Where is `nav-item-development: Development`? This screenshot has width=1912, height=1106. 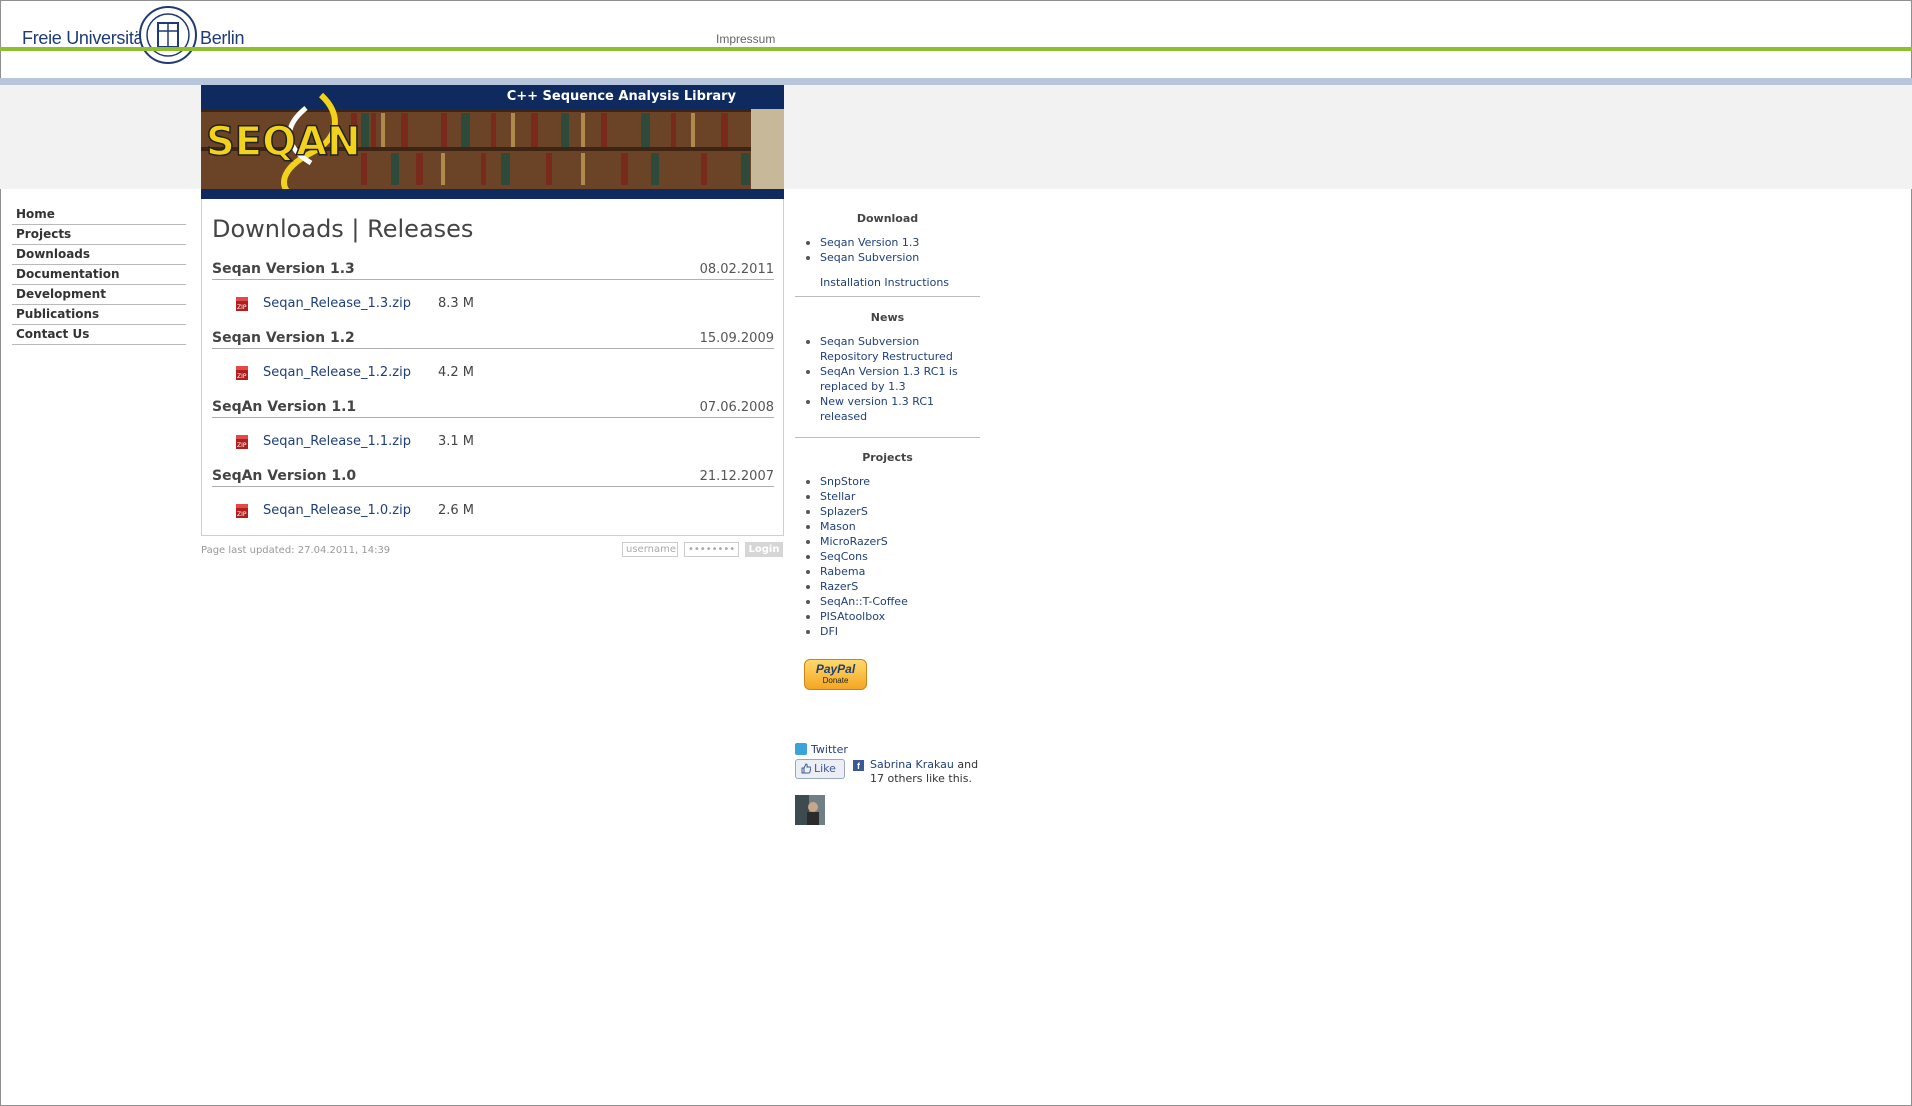
nav-item-development: Development is located at coordinates (99, 295).